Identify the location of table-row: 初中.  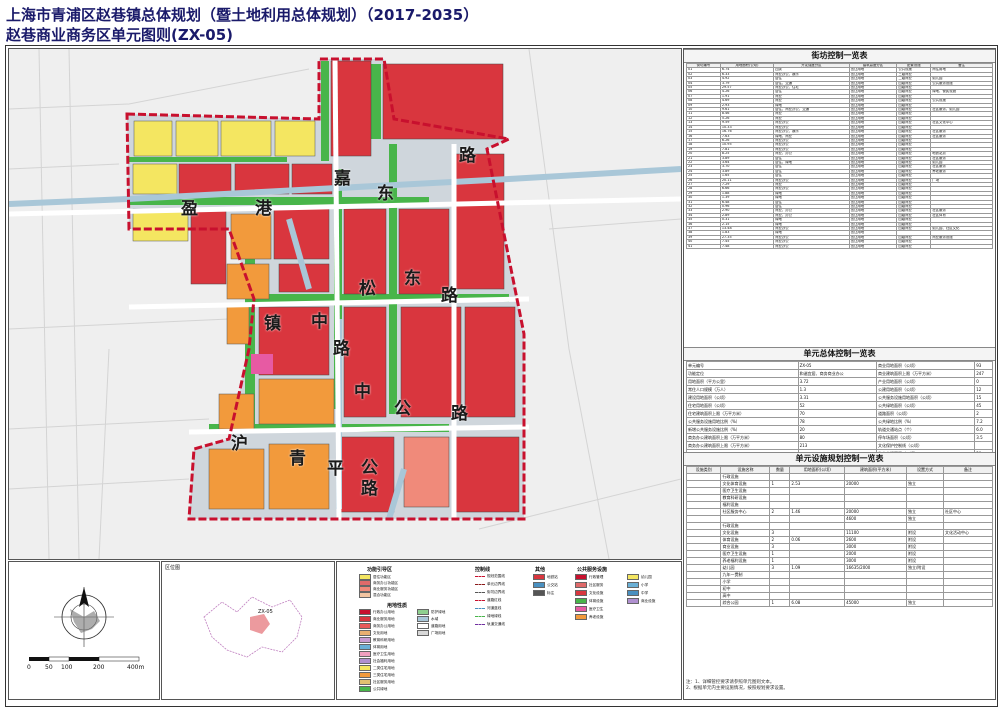
(839, 589).